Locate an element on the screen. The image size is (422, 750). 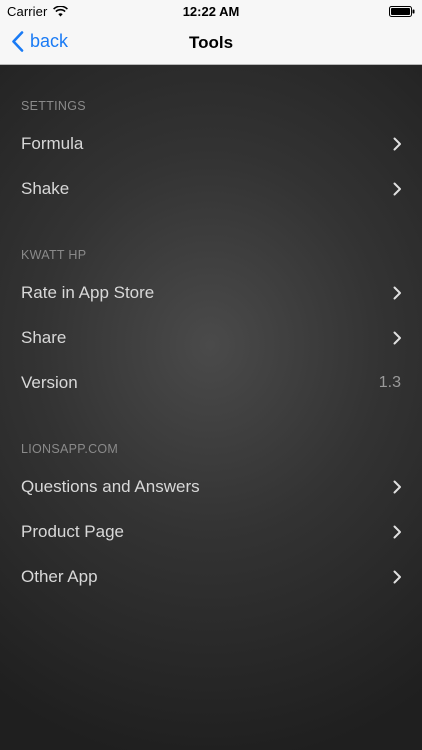
row-shake: Shake is located at coordinates (211, 189).